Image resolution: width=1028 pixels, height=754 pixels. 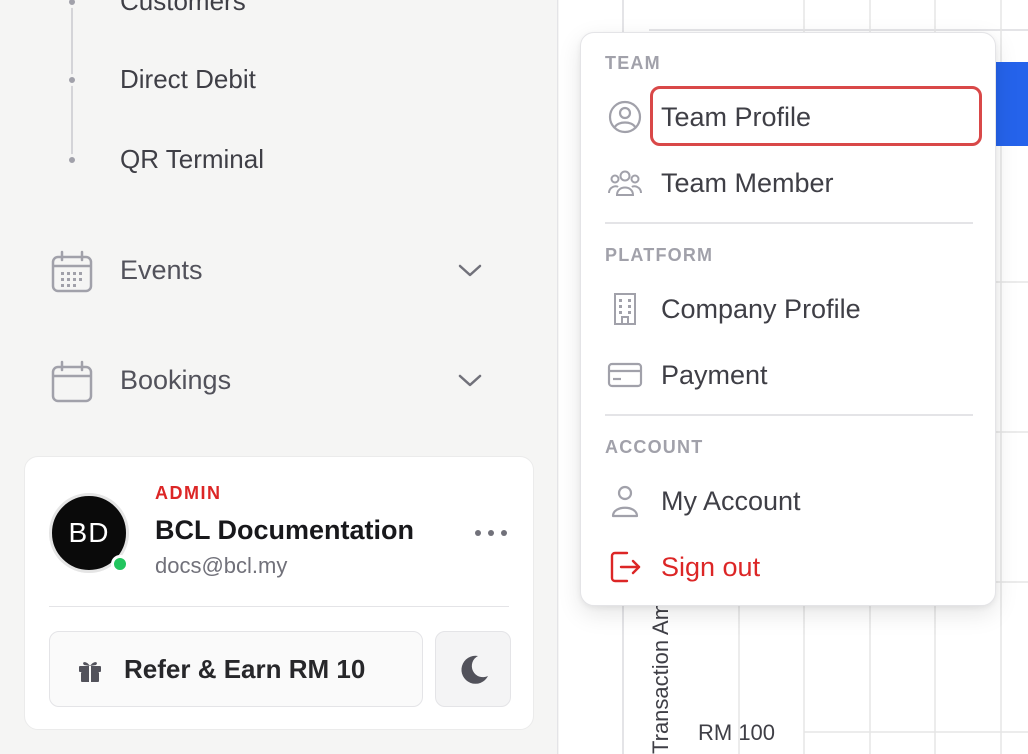 I want to click on menu-section-team: TEAM, so click(x=633, y=63).